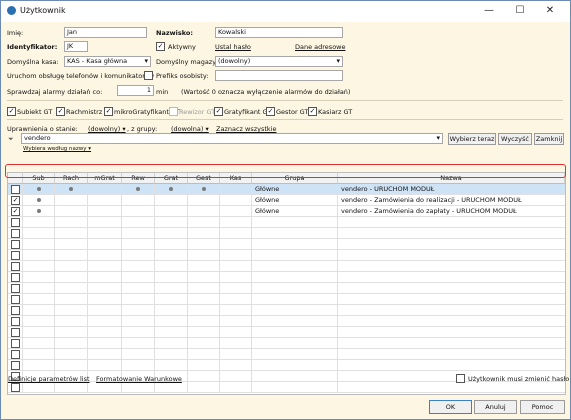 The height and width of the screenshot is (420, 571). What do you see at coordinates (279, 61) in the screenshot?
I see `magazyn-dropdown: (dowolny)` at bounding box center [279, 61].